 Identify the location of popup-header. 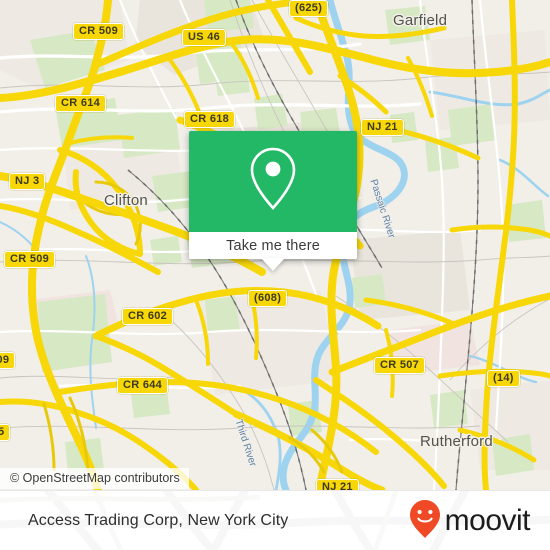
(273, 181).